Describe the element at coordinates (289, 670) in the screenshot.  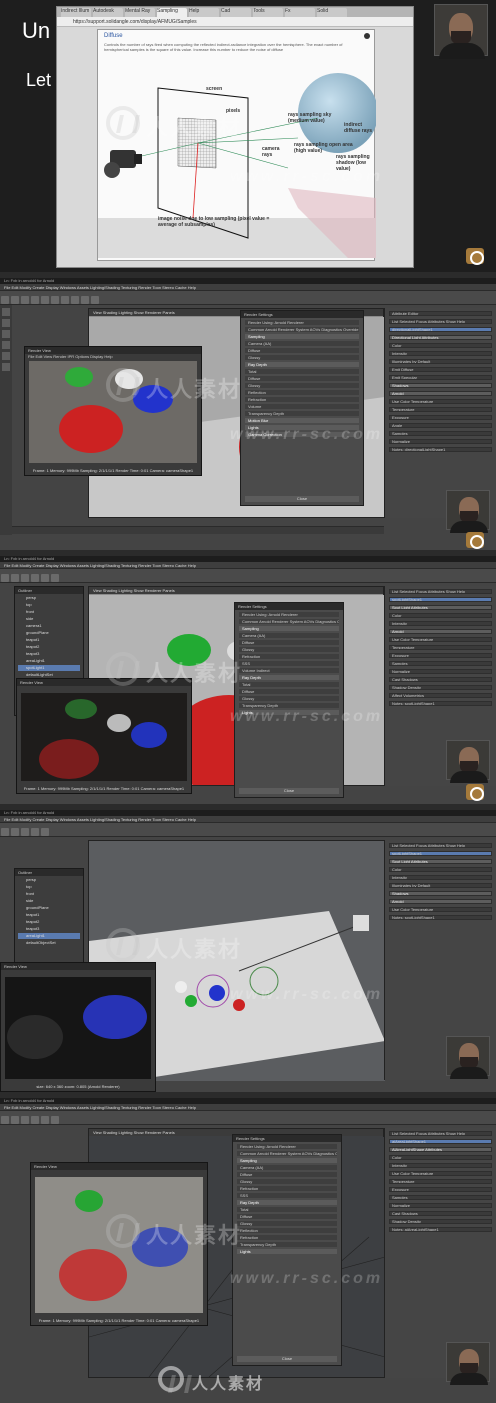
I see `sampling-row: Volume Indirect` at that location.